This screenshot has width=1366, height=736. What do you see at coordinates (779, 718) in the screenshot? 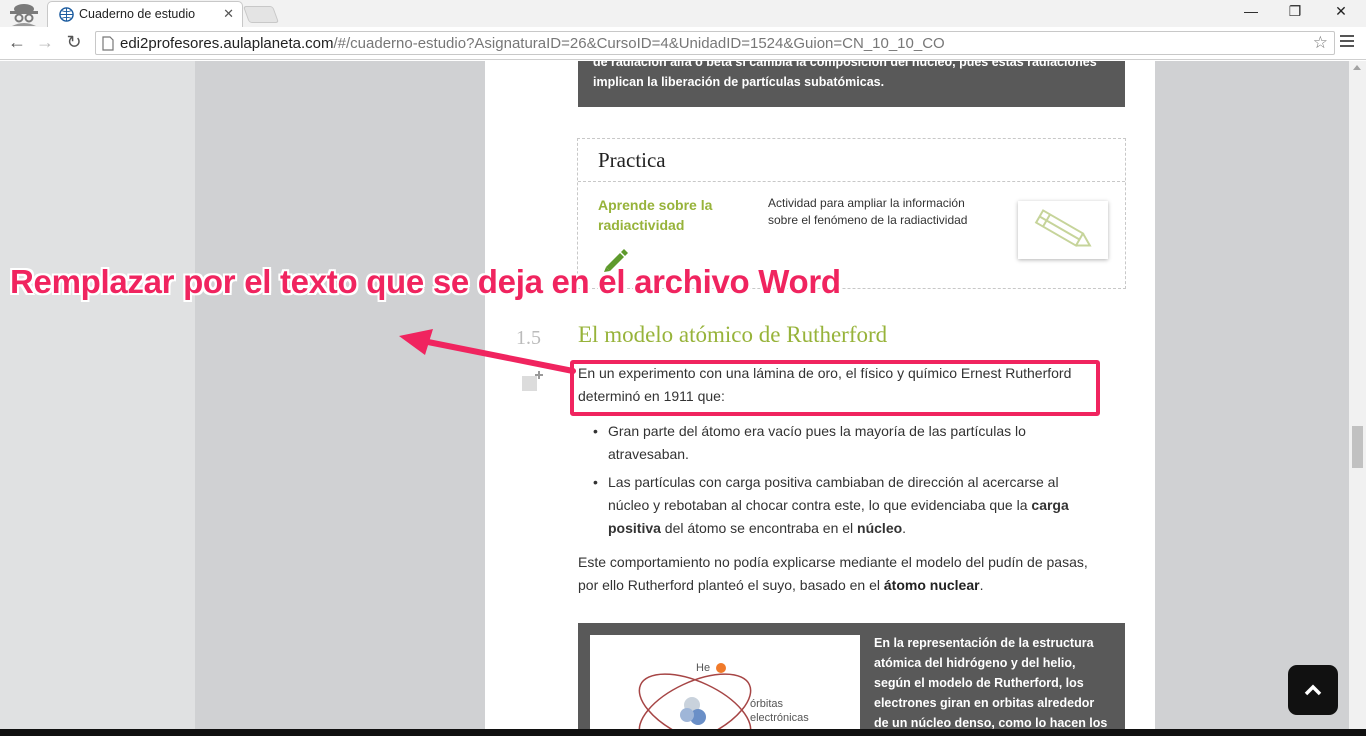
I see `orbits-label: electrónicas` at bounding box center [779, 718].